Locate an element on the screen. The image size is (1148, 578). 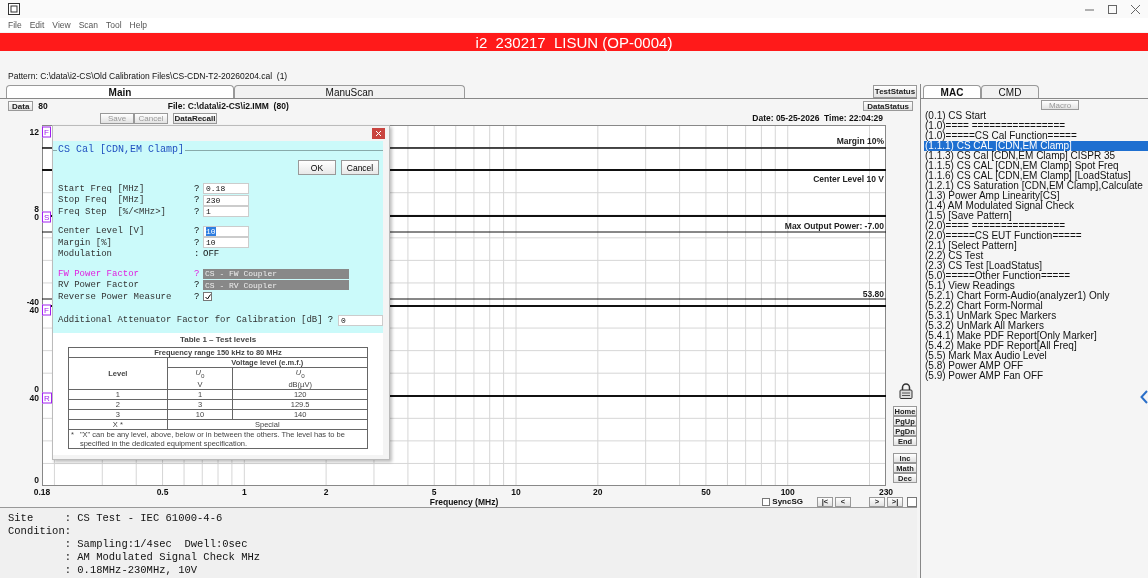
macro-item: (5.2.2) Chart Form-Normal is located at coordinates (1036, 306).